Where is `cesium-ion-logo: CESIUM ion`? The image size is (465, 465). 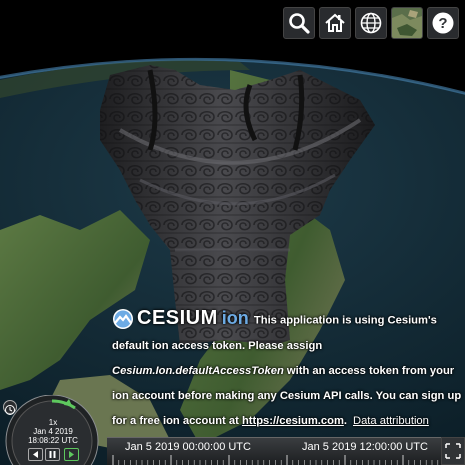 cesium-ion-logo: CESIUM ion is located at coordinates (180, 318).